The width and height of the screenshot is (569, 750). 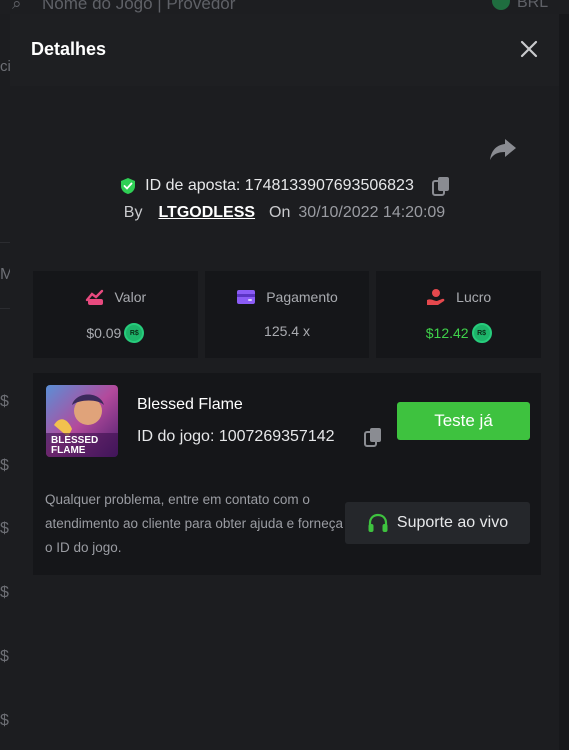 What do you see at coordinates (279, 185) in the screenshot?
I see `bet-id: ID de aposta: 1748133907693506823` at bounding box center [279, 185].